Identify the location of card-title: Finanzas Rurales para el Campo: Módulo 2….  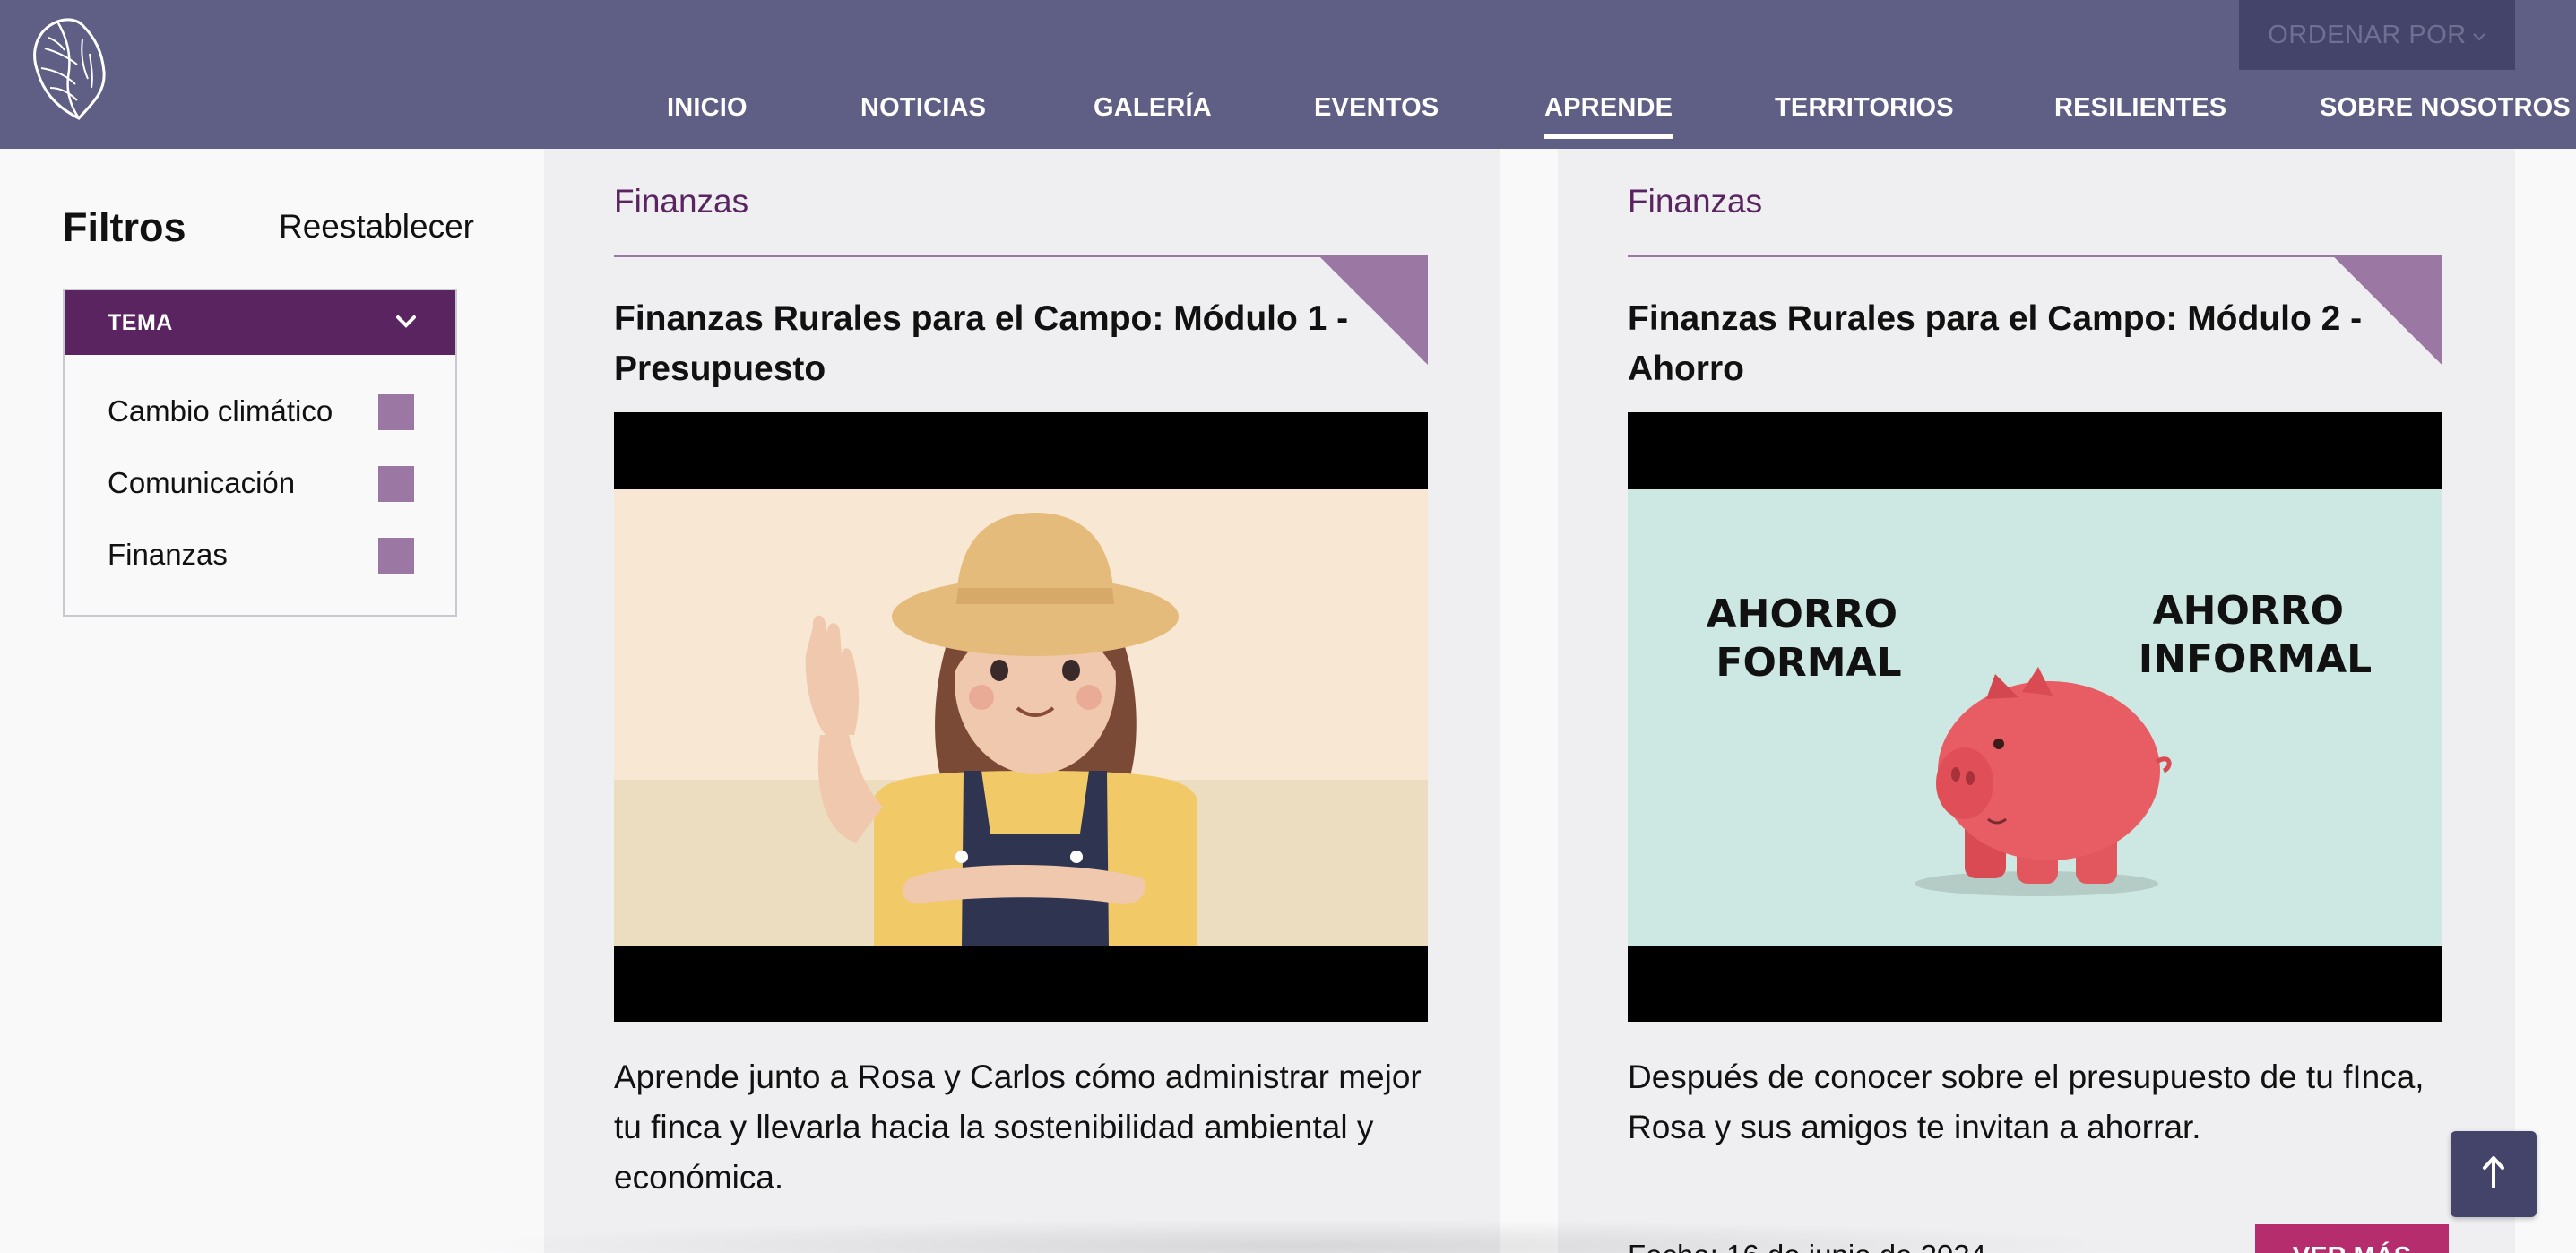
(1995, 344).